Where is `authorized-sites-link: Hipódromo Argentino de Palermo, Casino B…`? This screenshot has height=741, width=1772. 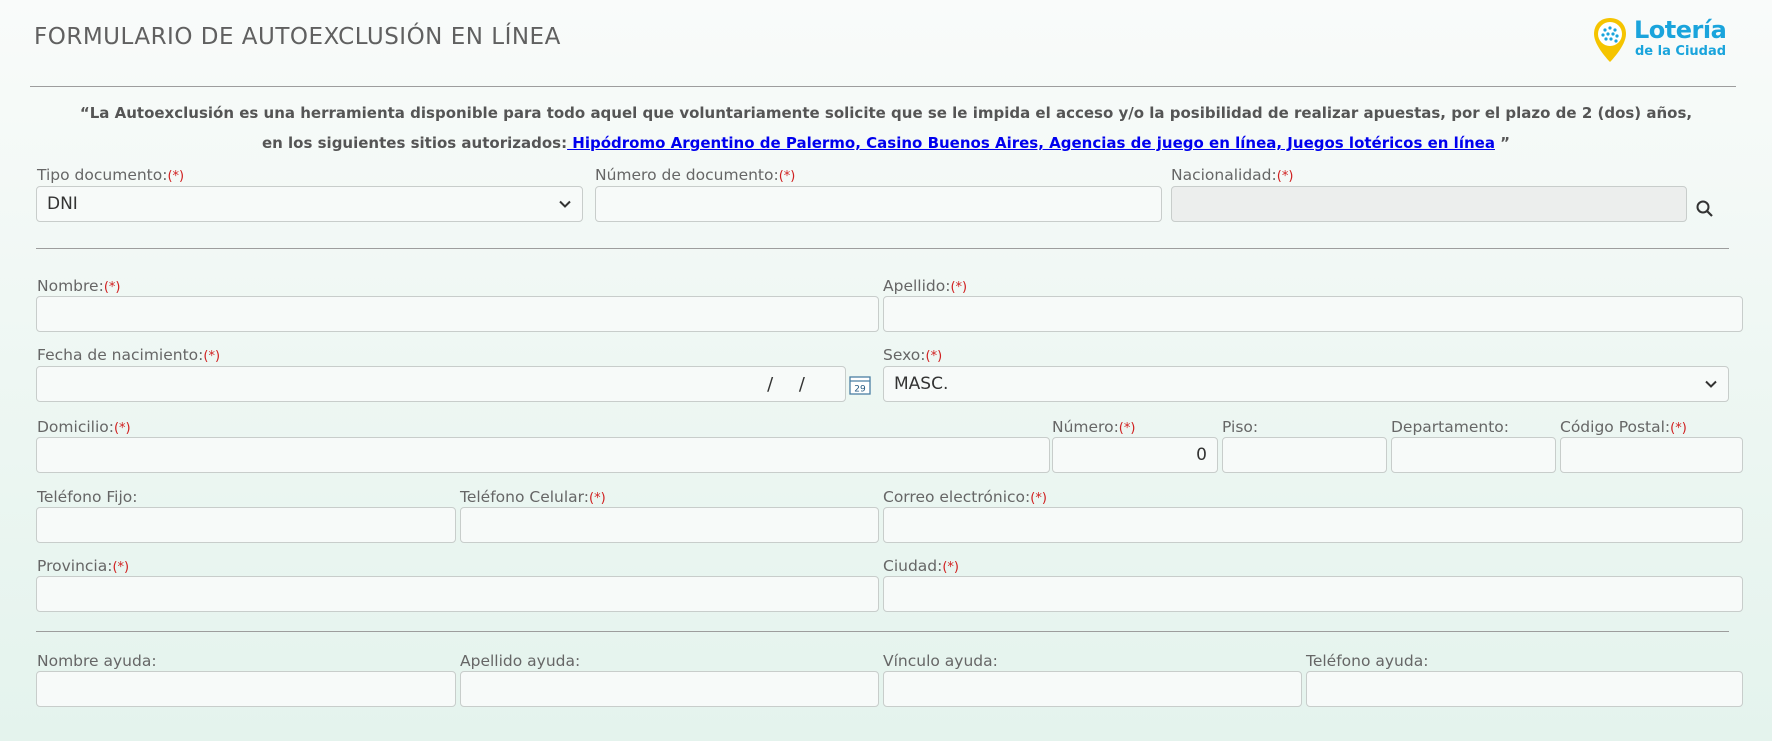 authorized-sites-link: Hipódromo Argentino de Palermo, Casino B… is located at coordinates (1031, 143).